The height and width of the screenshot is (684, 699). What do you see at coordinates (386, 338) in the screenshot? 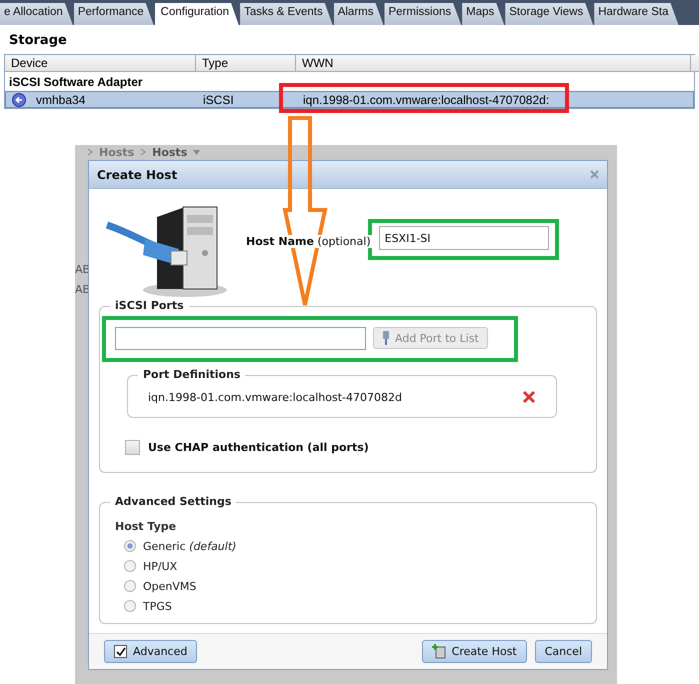
I see `plug-icon` at bounding box center [386, 338].